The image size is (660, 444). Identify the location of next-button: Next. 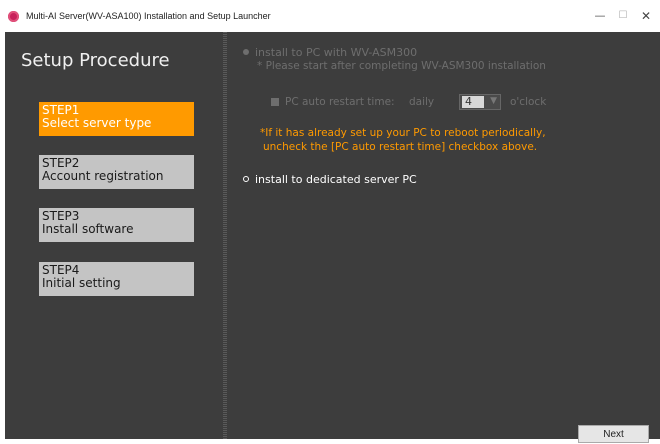
(613, 434).